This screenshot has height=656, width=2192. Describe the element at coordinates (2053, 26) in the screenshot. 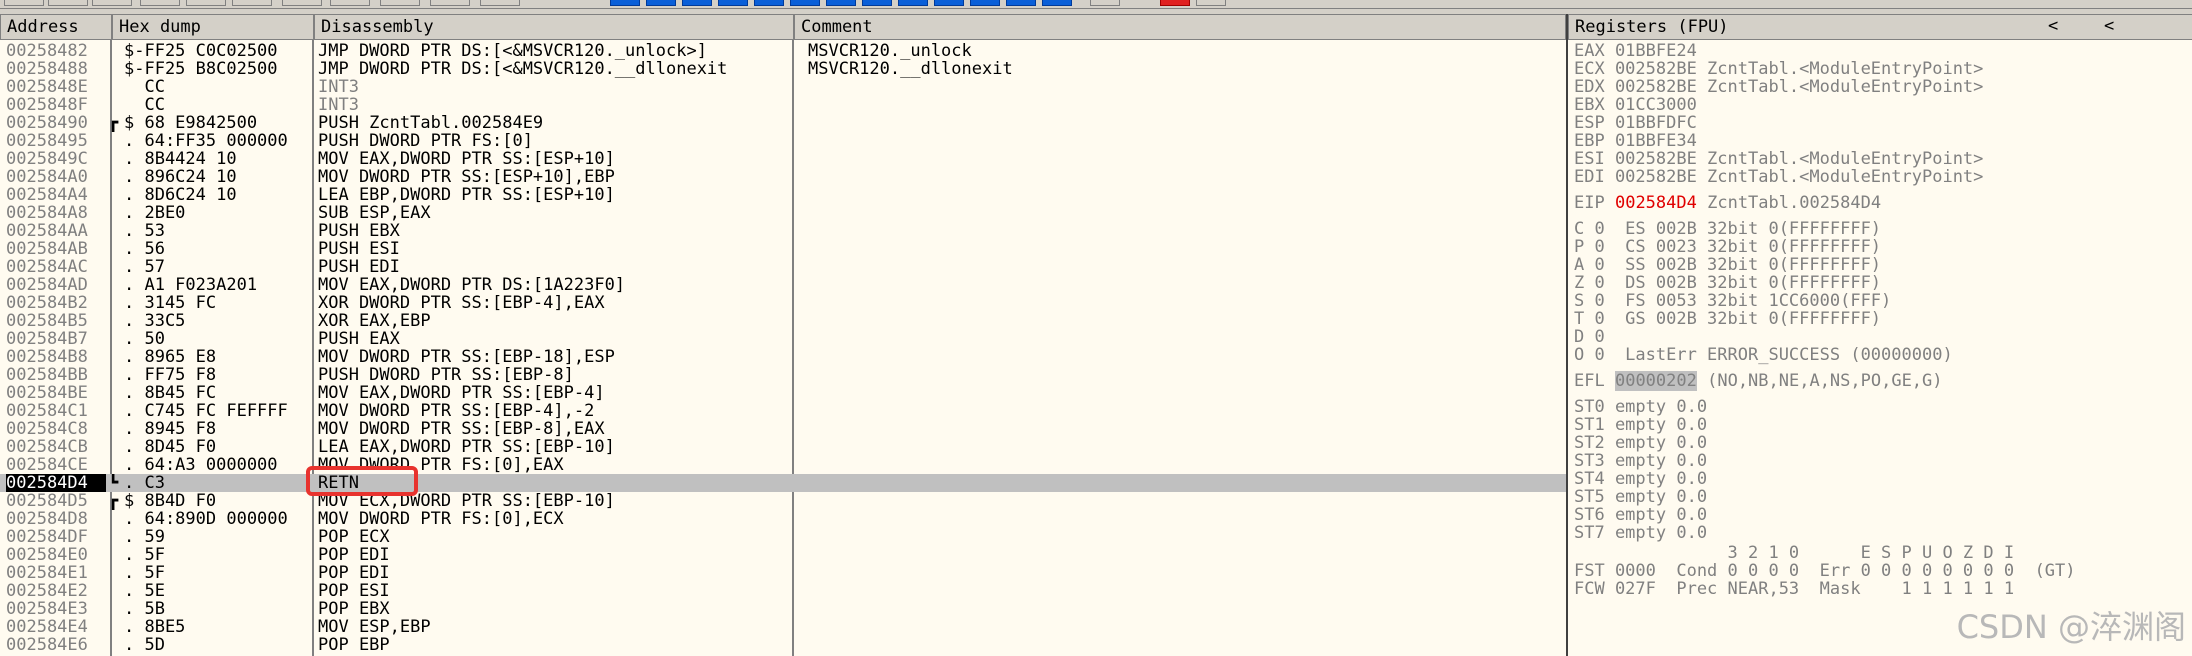

I see `registers-prev-arrow: <` at that location.